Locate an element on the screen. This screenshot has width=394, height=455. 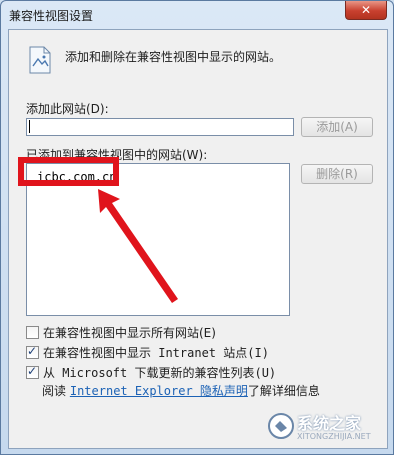
text-caret is located at coordinates (29, 126).